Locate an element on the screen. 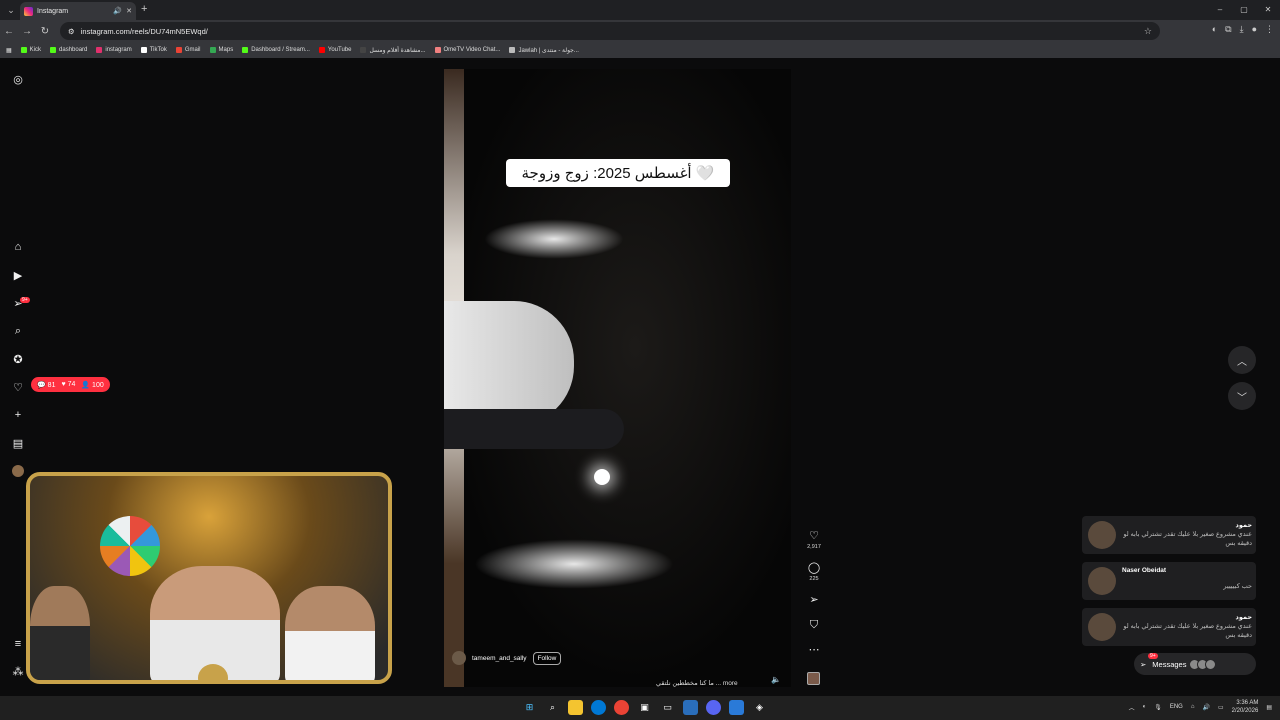 The height and width of the screenshot is (720, 1280). bookmark-tiktok: TikTok is located at coordinates (153, 50).